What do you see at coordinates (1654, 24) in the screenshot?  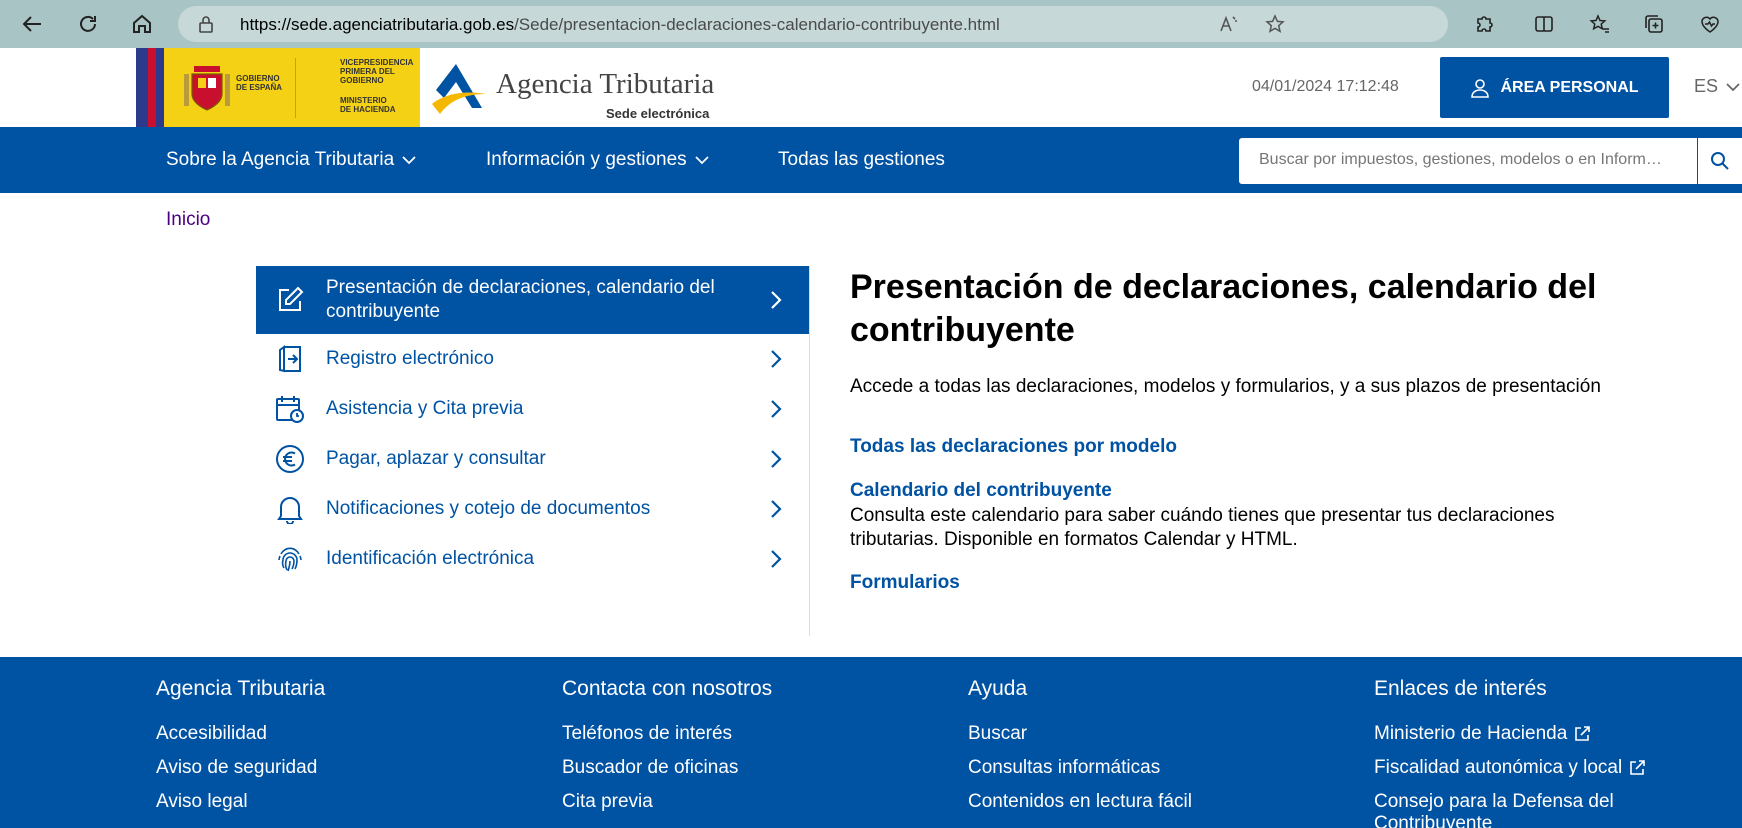 I see `collections-icon` at bounding box center [1654, 24].